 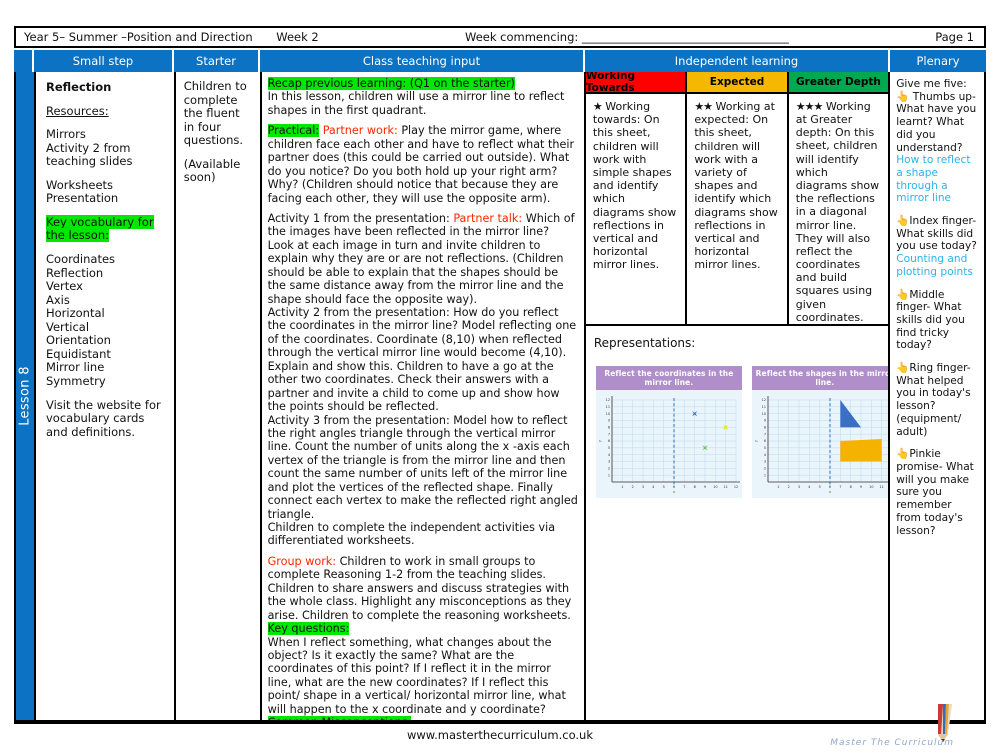 I want to click on unit-title-text: Year 5– Summer –Position and Direction, so click(x=138, y=37).